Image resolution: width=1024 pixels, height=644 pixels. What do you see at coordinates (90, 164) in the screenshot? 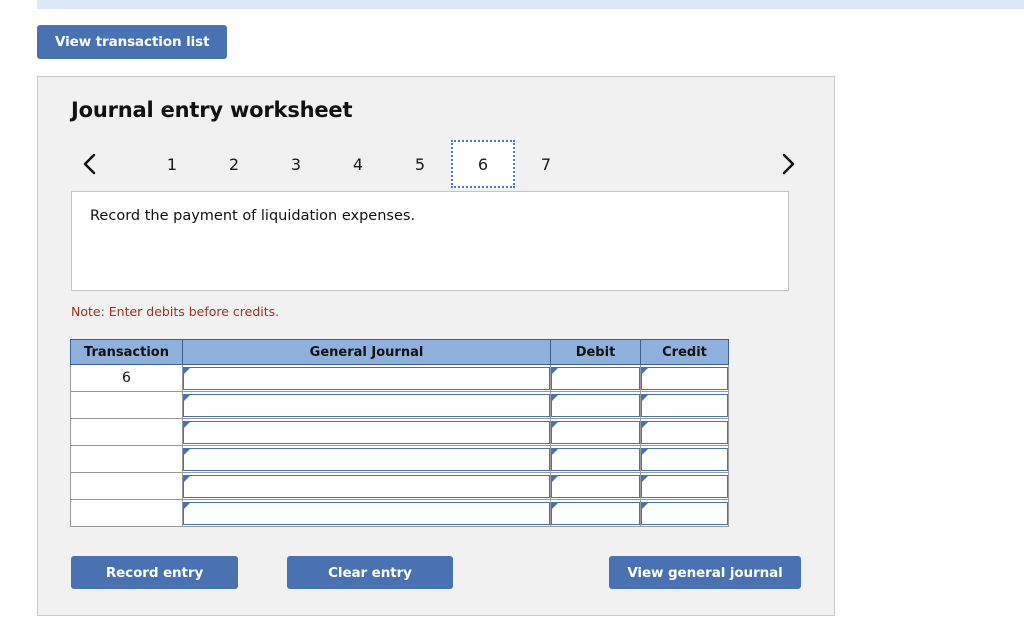
I see `chevron-left-icon` at bounding box center [90, 164].